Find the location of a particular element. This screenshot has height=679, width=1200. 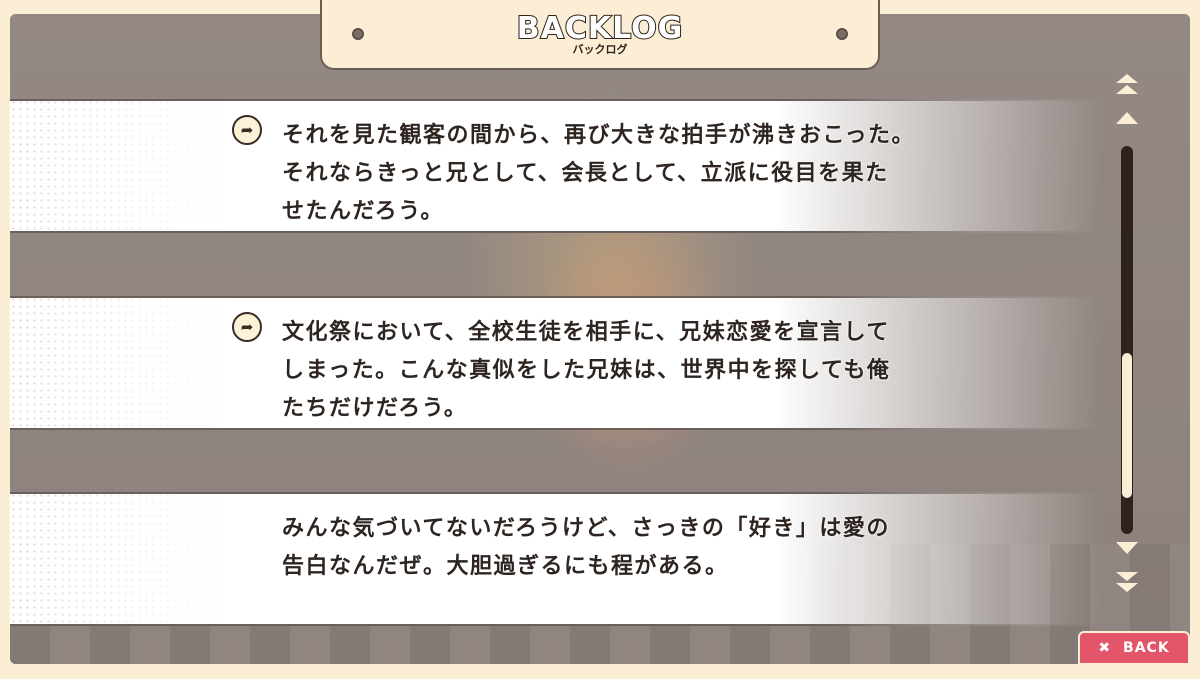

back-button: ✖ BACK is located at coordinates (1134, 648).